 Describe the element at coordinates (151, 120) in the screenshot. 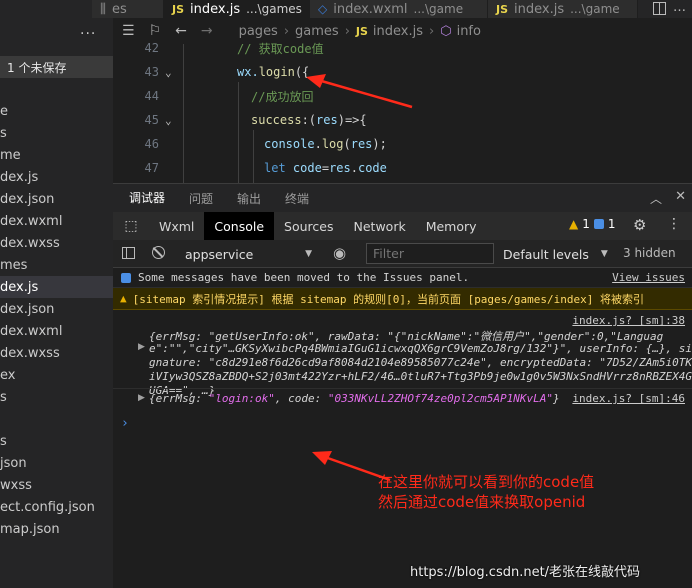

I see `line-number: 45` at that location.